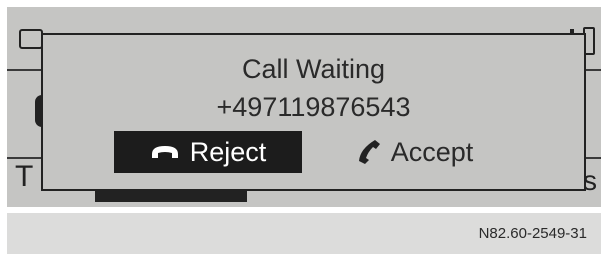  I want to click on caller-number: +497119876543, so click(313, 107).